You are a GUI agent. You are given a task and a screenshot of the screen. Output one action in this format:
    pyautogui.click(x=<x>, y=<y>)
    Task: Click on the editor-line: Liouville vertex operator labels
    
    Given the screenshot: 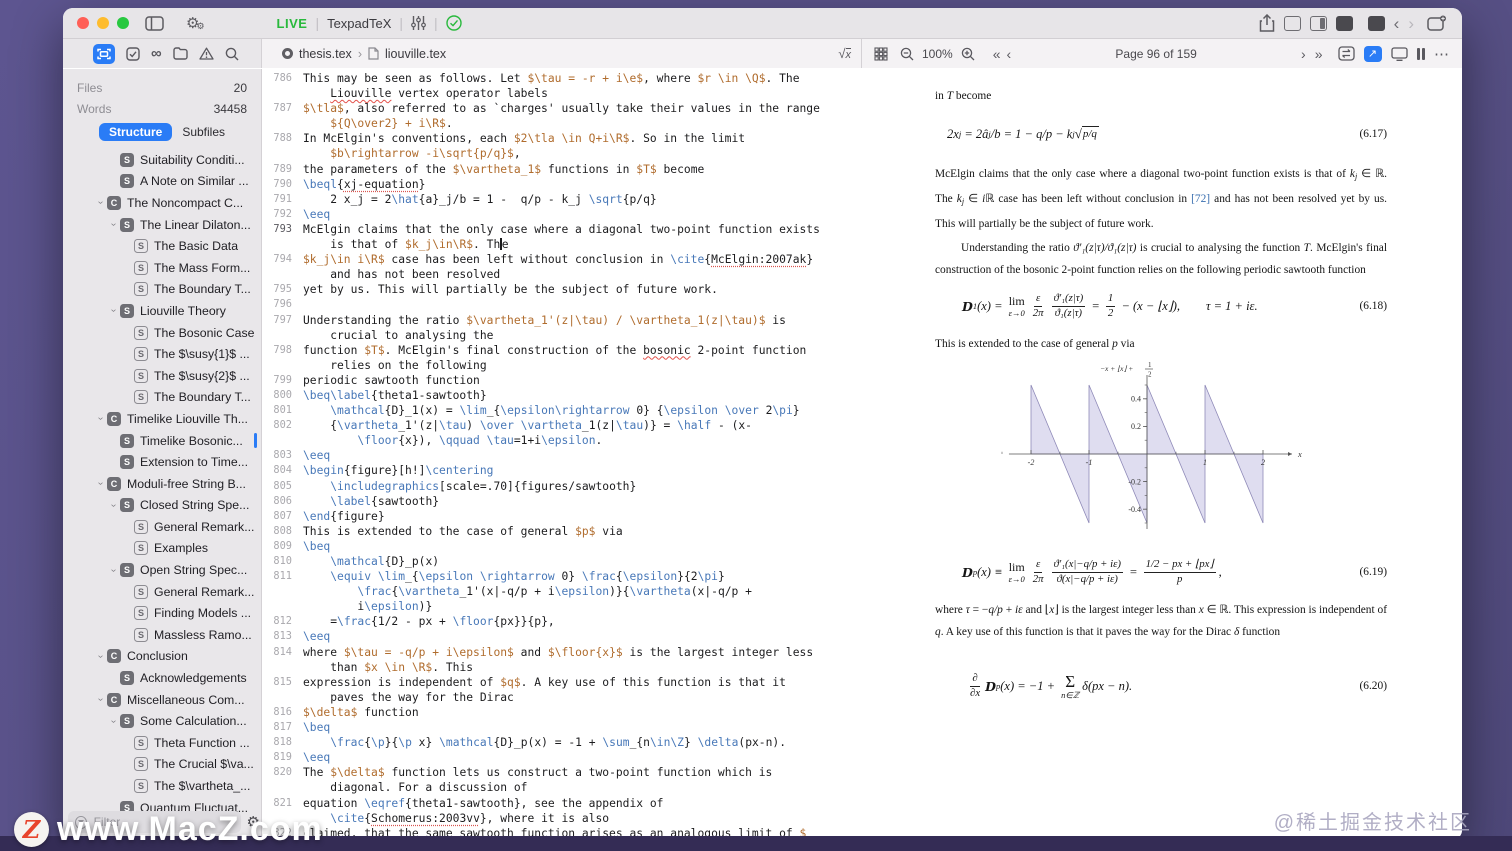 What is the action you would take?
    pyautogui.click(x=562, y=93)
    